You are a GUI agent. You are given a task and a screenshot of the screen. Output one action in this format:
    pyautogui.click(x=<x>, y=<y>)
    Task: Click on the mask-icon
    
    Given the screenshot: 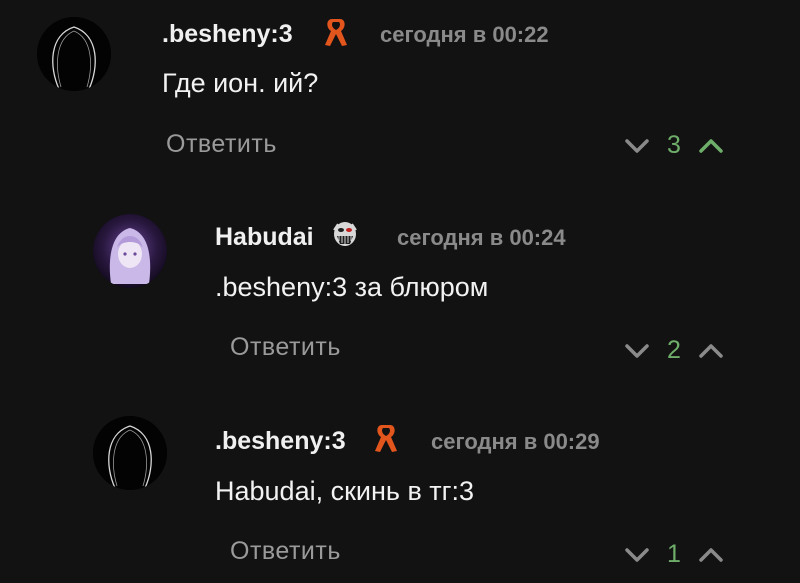 What is the action you would take?
    pyautogui.click(x=345, y=234)
    